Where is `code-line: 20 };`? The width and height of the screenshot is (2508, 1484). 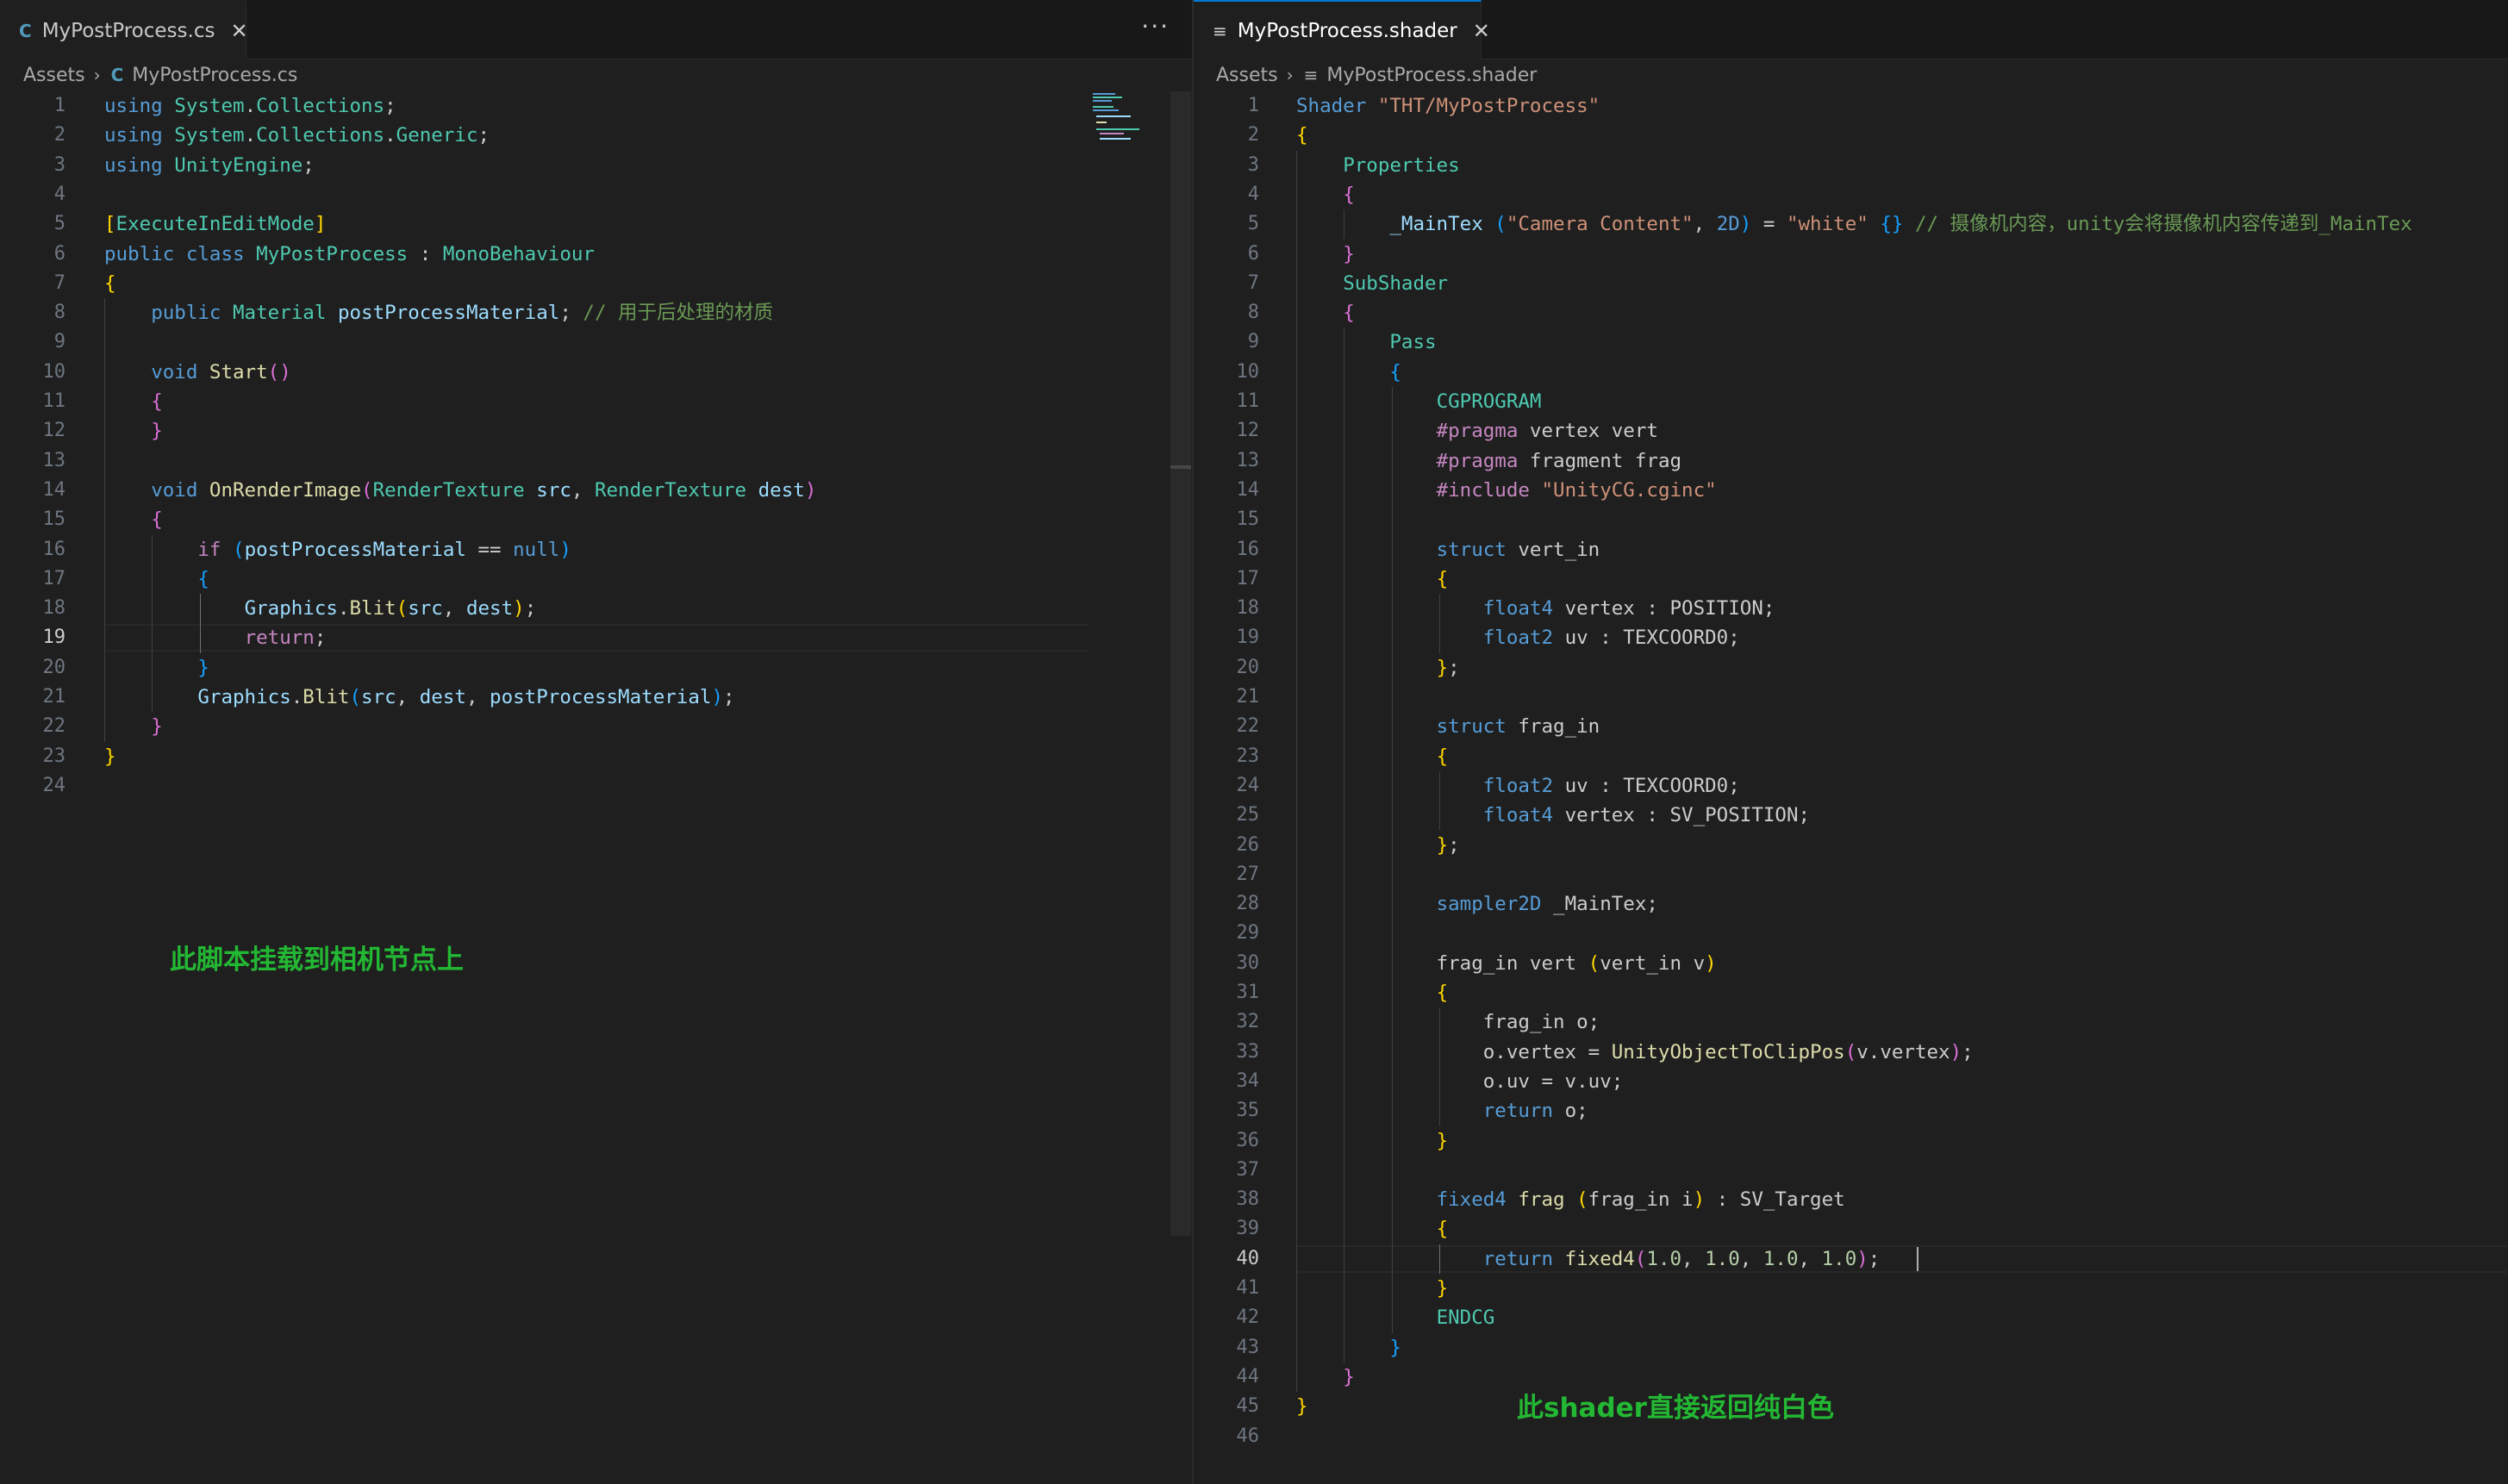
code-line: 20 }; is located at coordinates (1851, 668).